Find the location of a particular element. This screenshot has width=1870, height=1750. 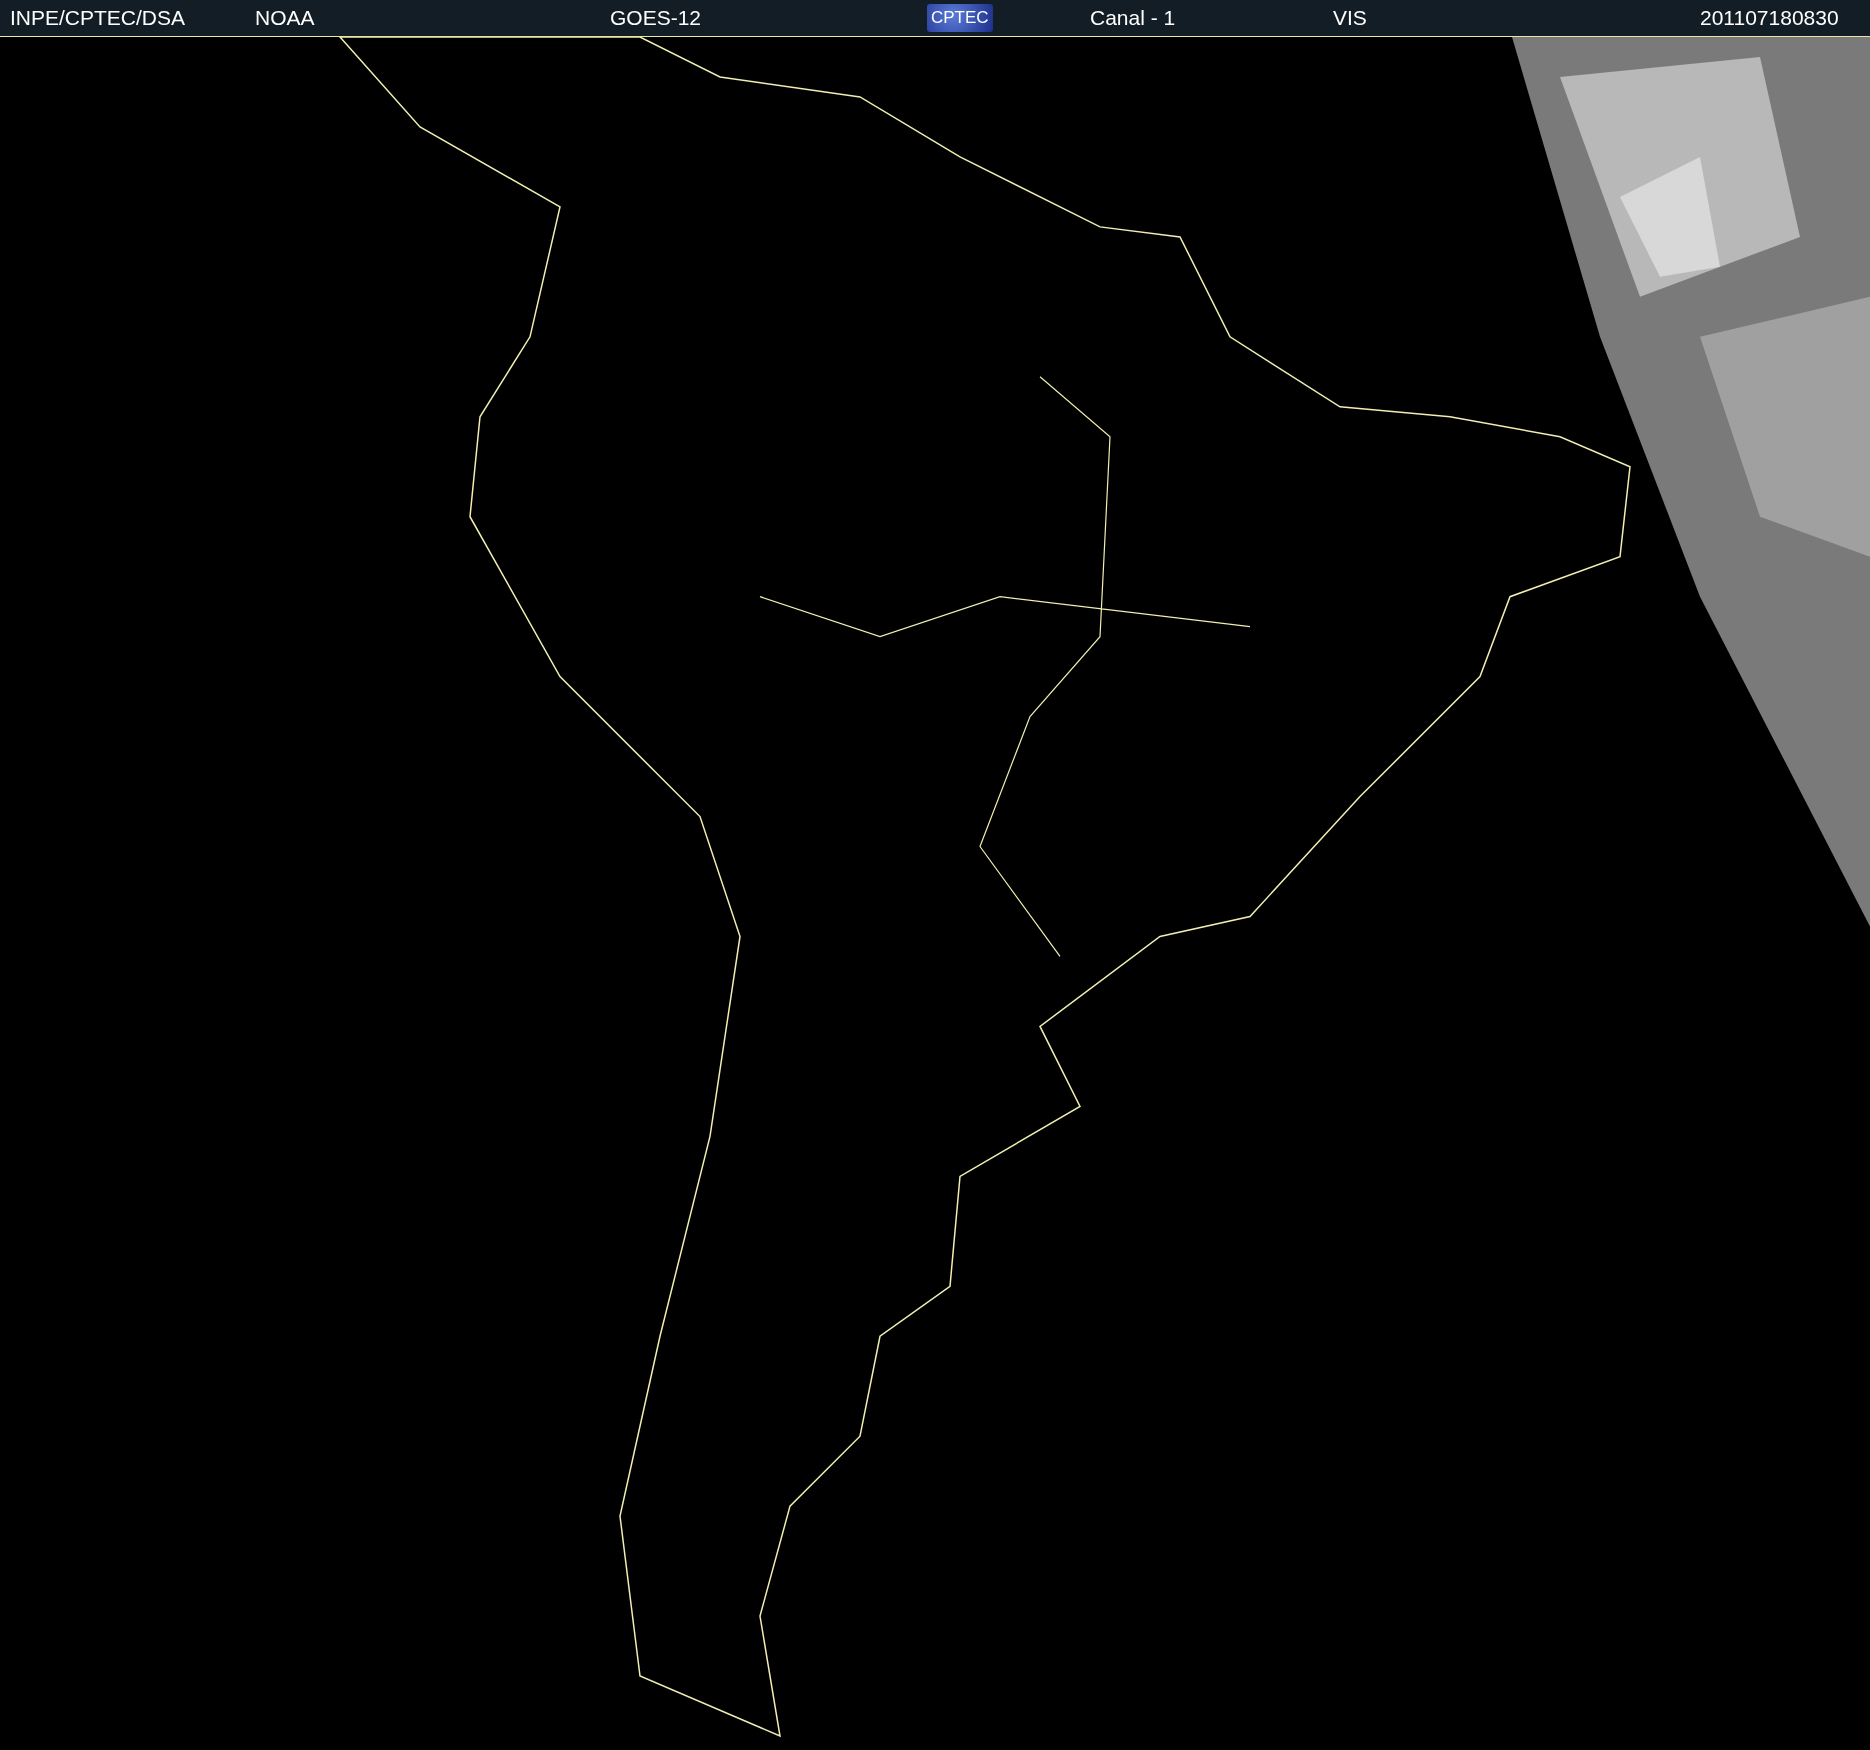

logo: CPTEC is located at coordinates (960, 18).